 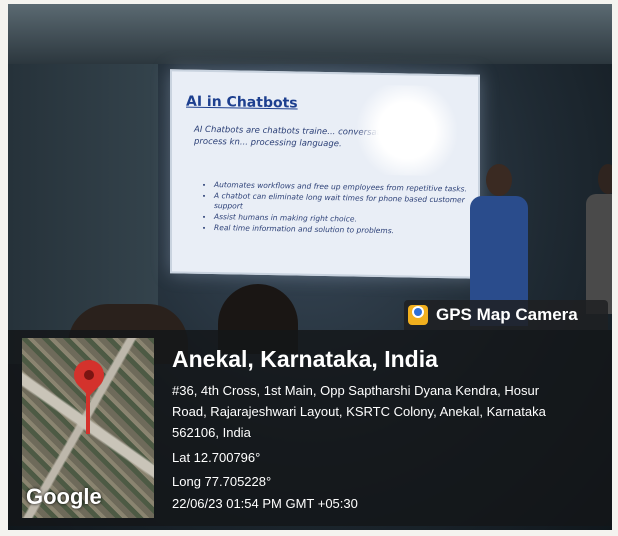 What do you see at coordinates (499, 180) in the screenshot?
I see `presenter-head` at bounding box center [499, 180].